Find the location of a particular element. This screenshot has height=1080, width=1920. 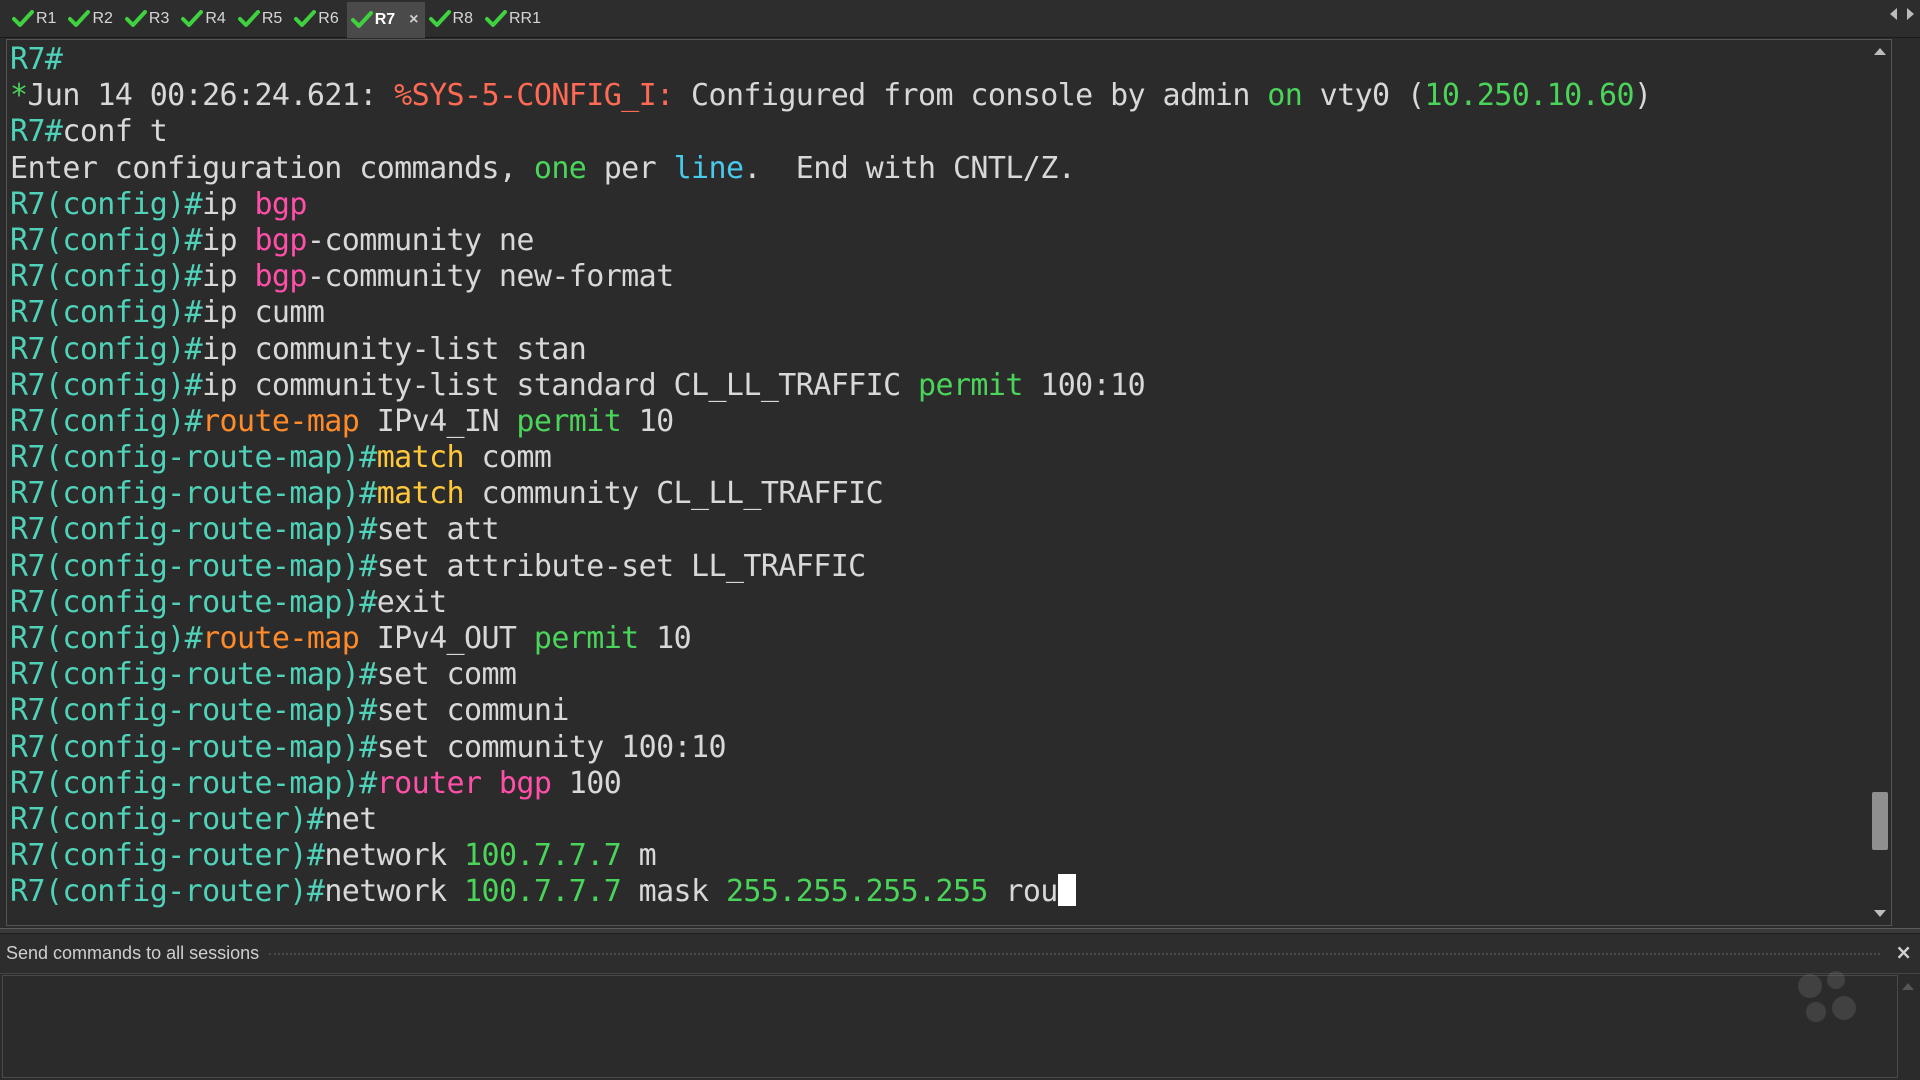

send-input-scrollbar is located at coordinates (1908, 1026).